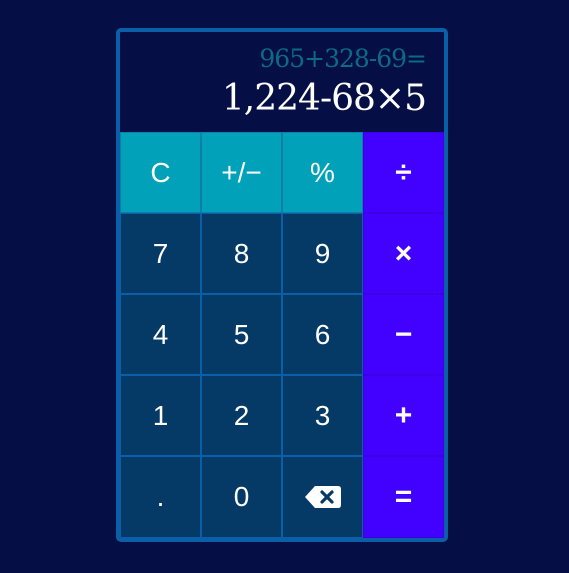 The height and width of the screenshot is (573, 569). What do you see at coordinates (241, 415) in the screenshot?
I see `digit-2-button: 2` at bounding box center [241, 415].